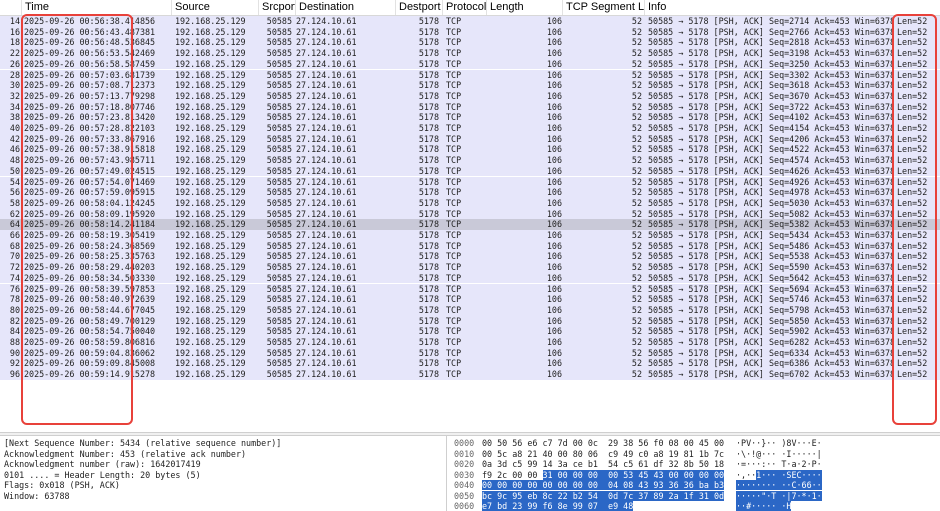 The height and width of the screenshot is (511, 940). What do you see at coordinates (90, 138) in the screenshot?
I see `cell-time: 2025-09-26 00:57:33.867916` at bounding box center [90, 138].